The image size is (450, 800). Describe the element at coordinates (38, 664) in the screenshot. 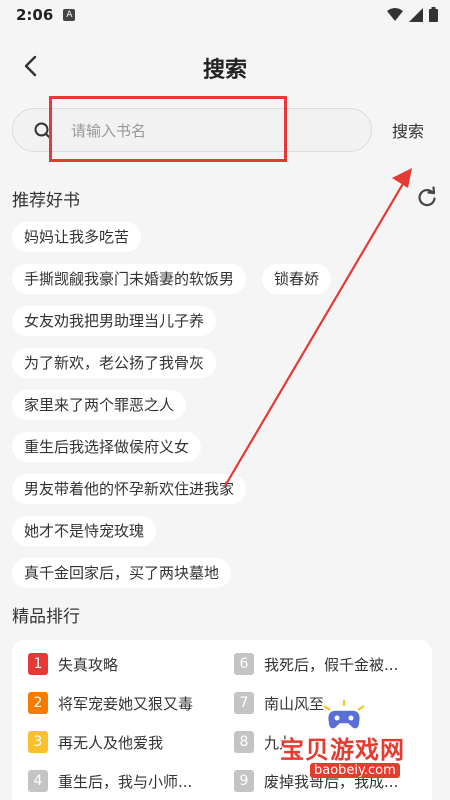

I see `rank-badge: 1` at that location.